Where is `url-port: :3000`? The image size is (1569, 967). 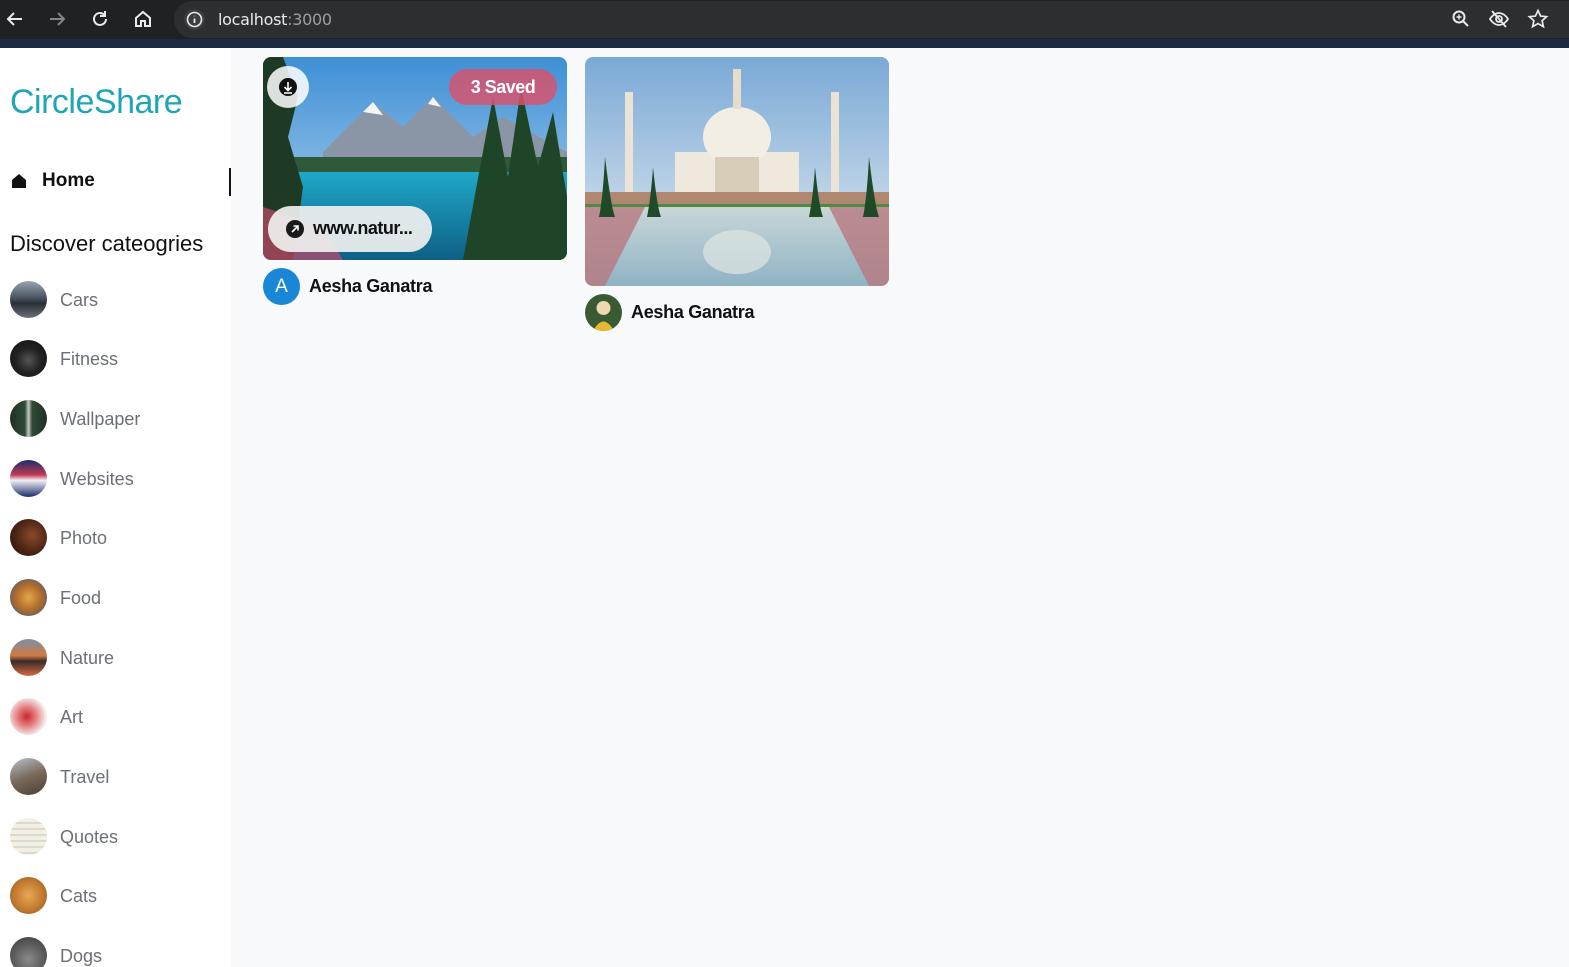 url-port: :3000 is located at coordinates (309, 19).